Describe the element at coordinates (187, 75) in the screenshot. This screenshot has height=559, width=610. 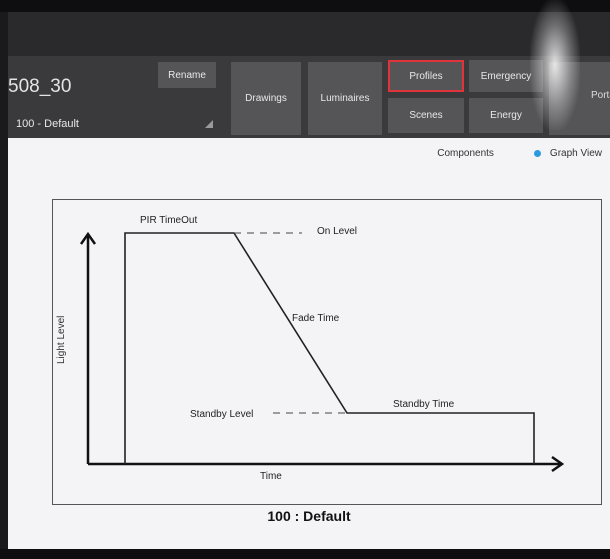
I see `rename-button: Rename` at that location.